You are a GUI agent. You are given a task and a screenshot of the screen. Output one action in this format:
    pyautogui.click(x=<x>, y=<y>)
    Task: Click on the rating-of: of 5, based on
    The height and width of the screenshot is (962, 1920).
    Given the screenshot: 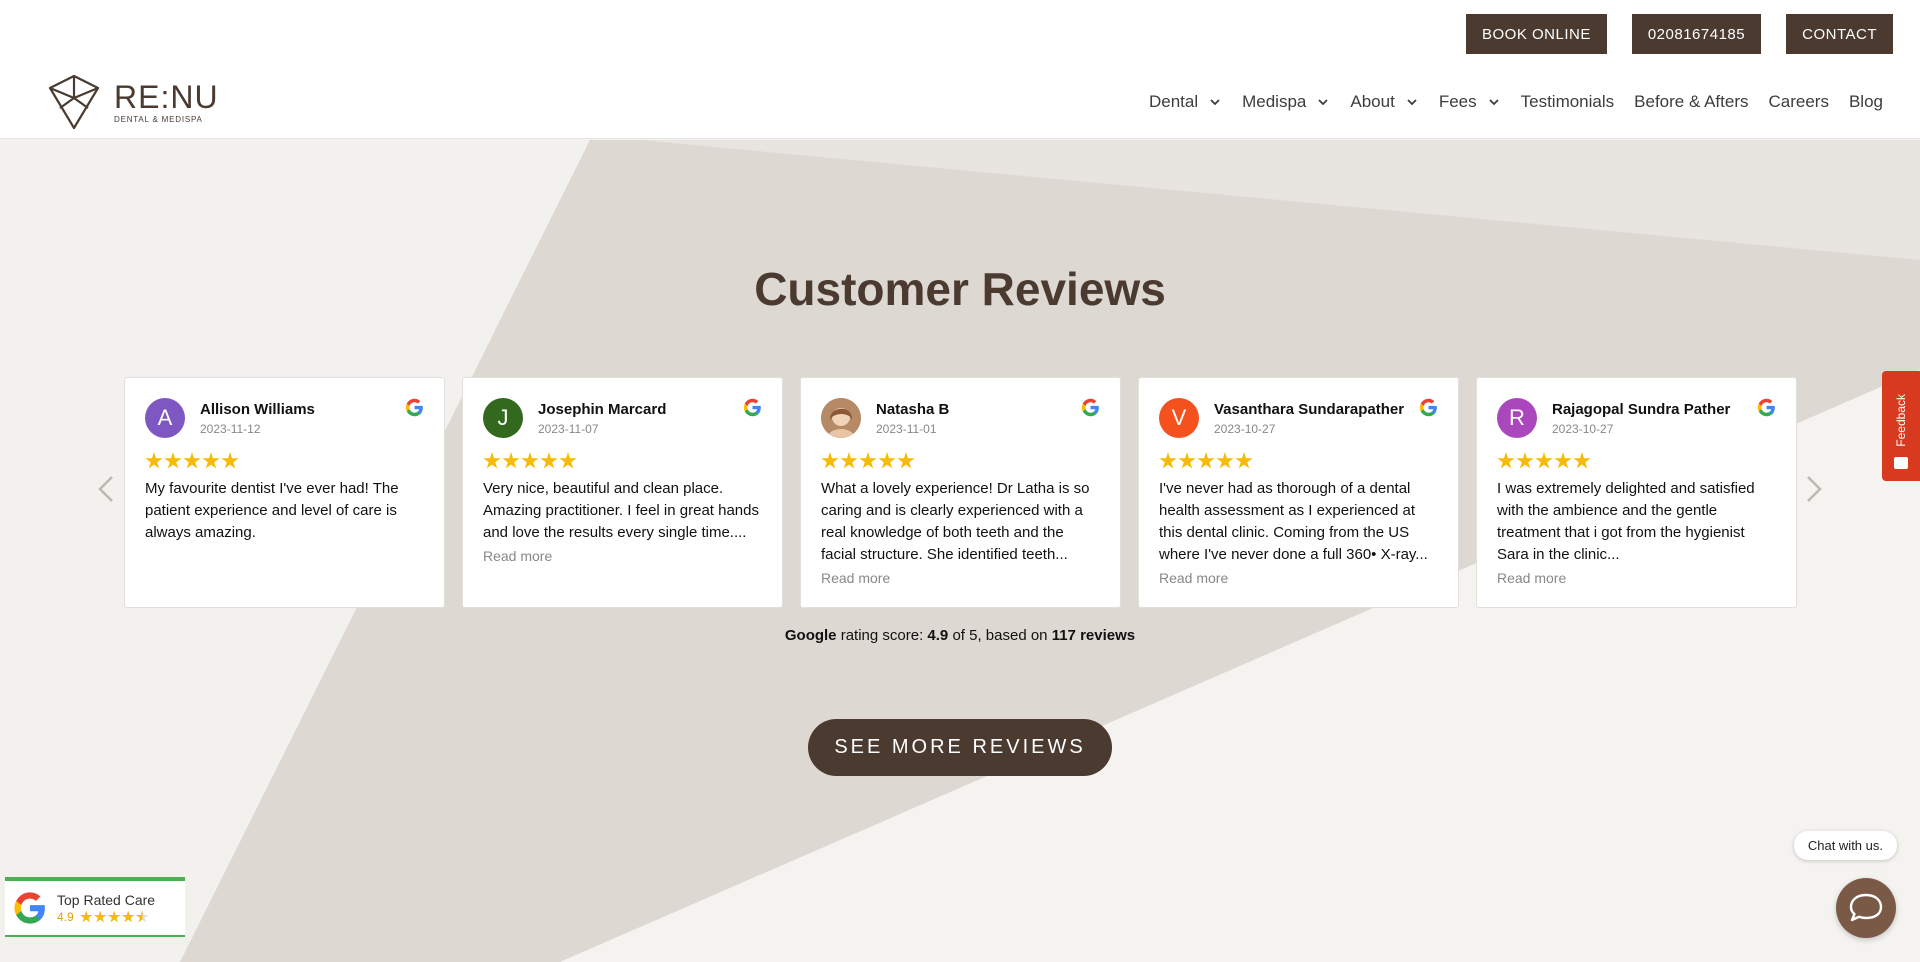 What is the action you would take?
    pyautogui.click(x=1000, y=635)
    